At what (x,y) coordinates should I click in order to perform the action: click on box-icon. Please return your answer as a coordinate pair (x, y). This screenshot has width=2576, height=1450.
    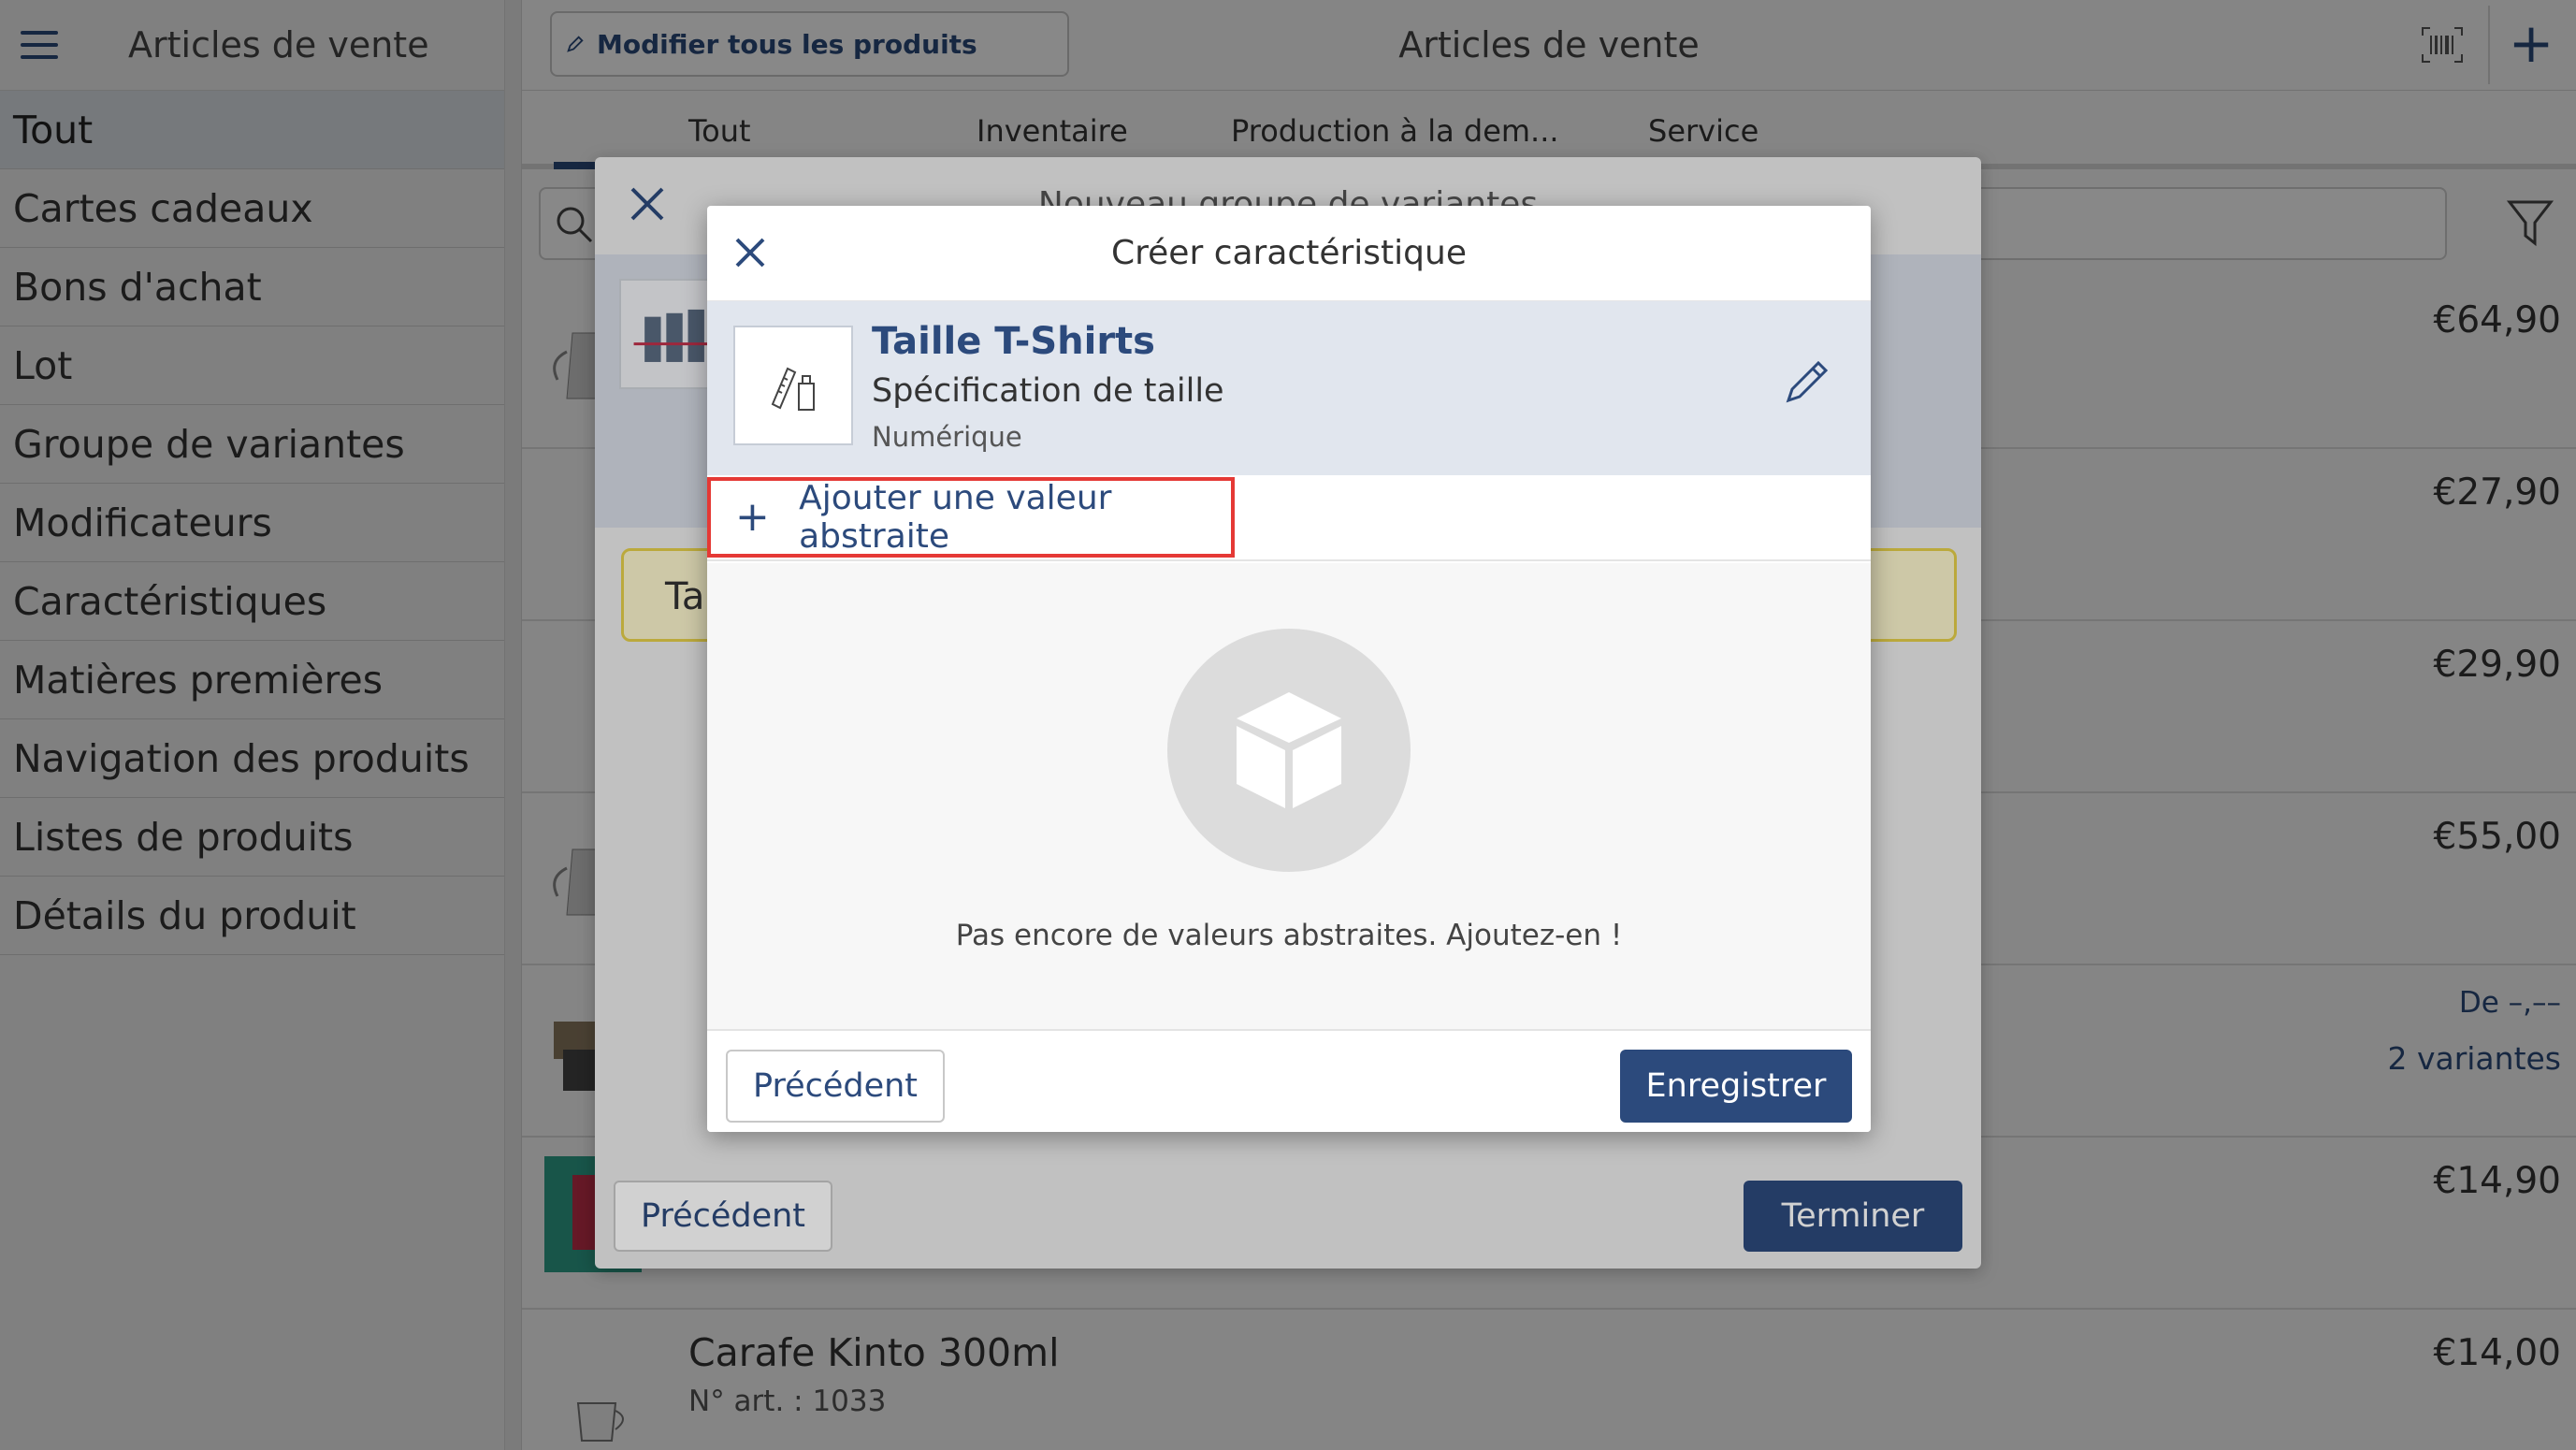
    Looking at the image, I should click on (1289, 750).